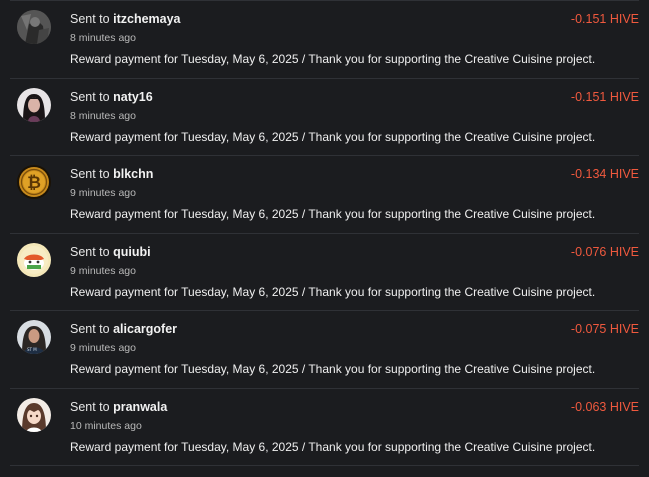 The height and width of the screenshot is (477, 649). What do you see at coordinates (146, 19) in the screenshot?
I see `recipient-link: itzchemaya` at bounding box center [146, 19].